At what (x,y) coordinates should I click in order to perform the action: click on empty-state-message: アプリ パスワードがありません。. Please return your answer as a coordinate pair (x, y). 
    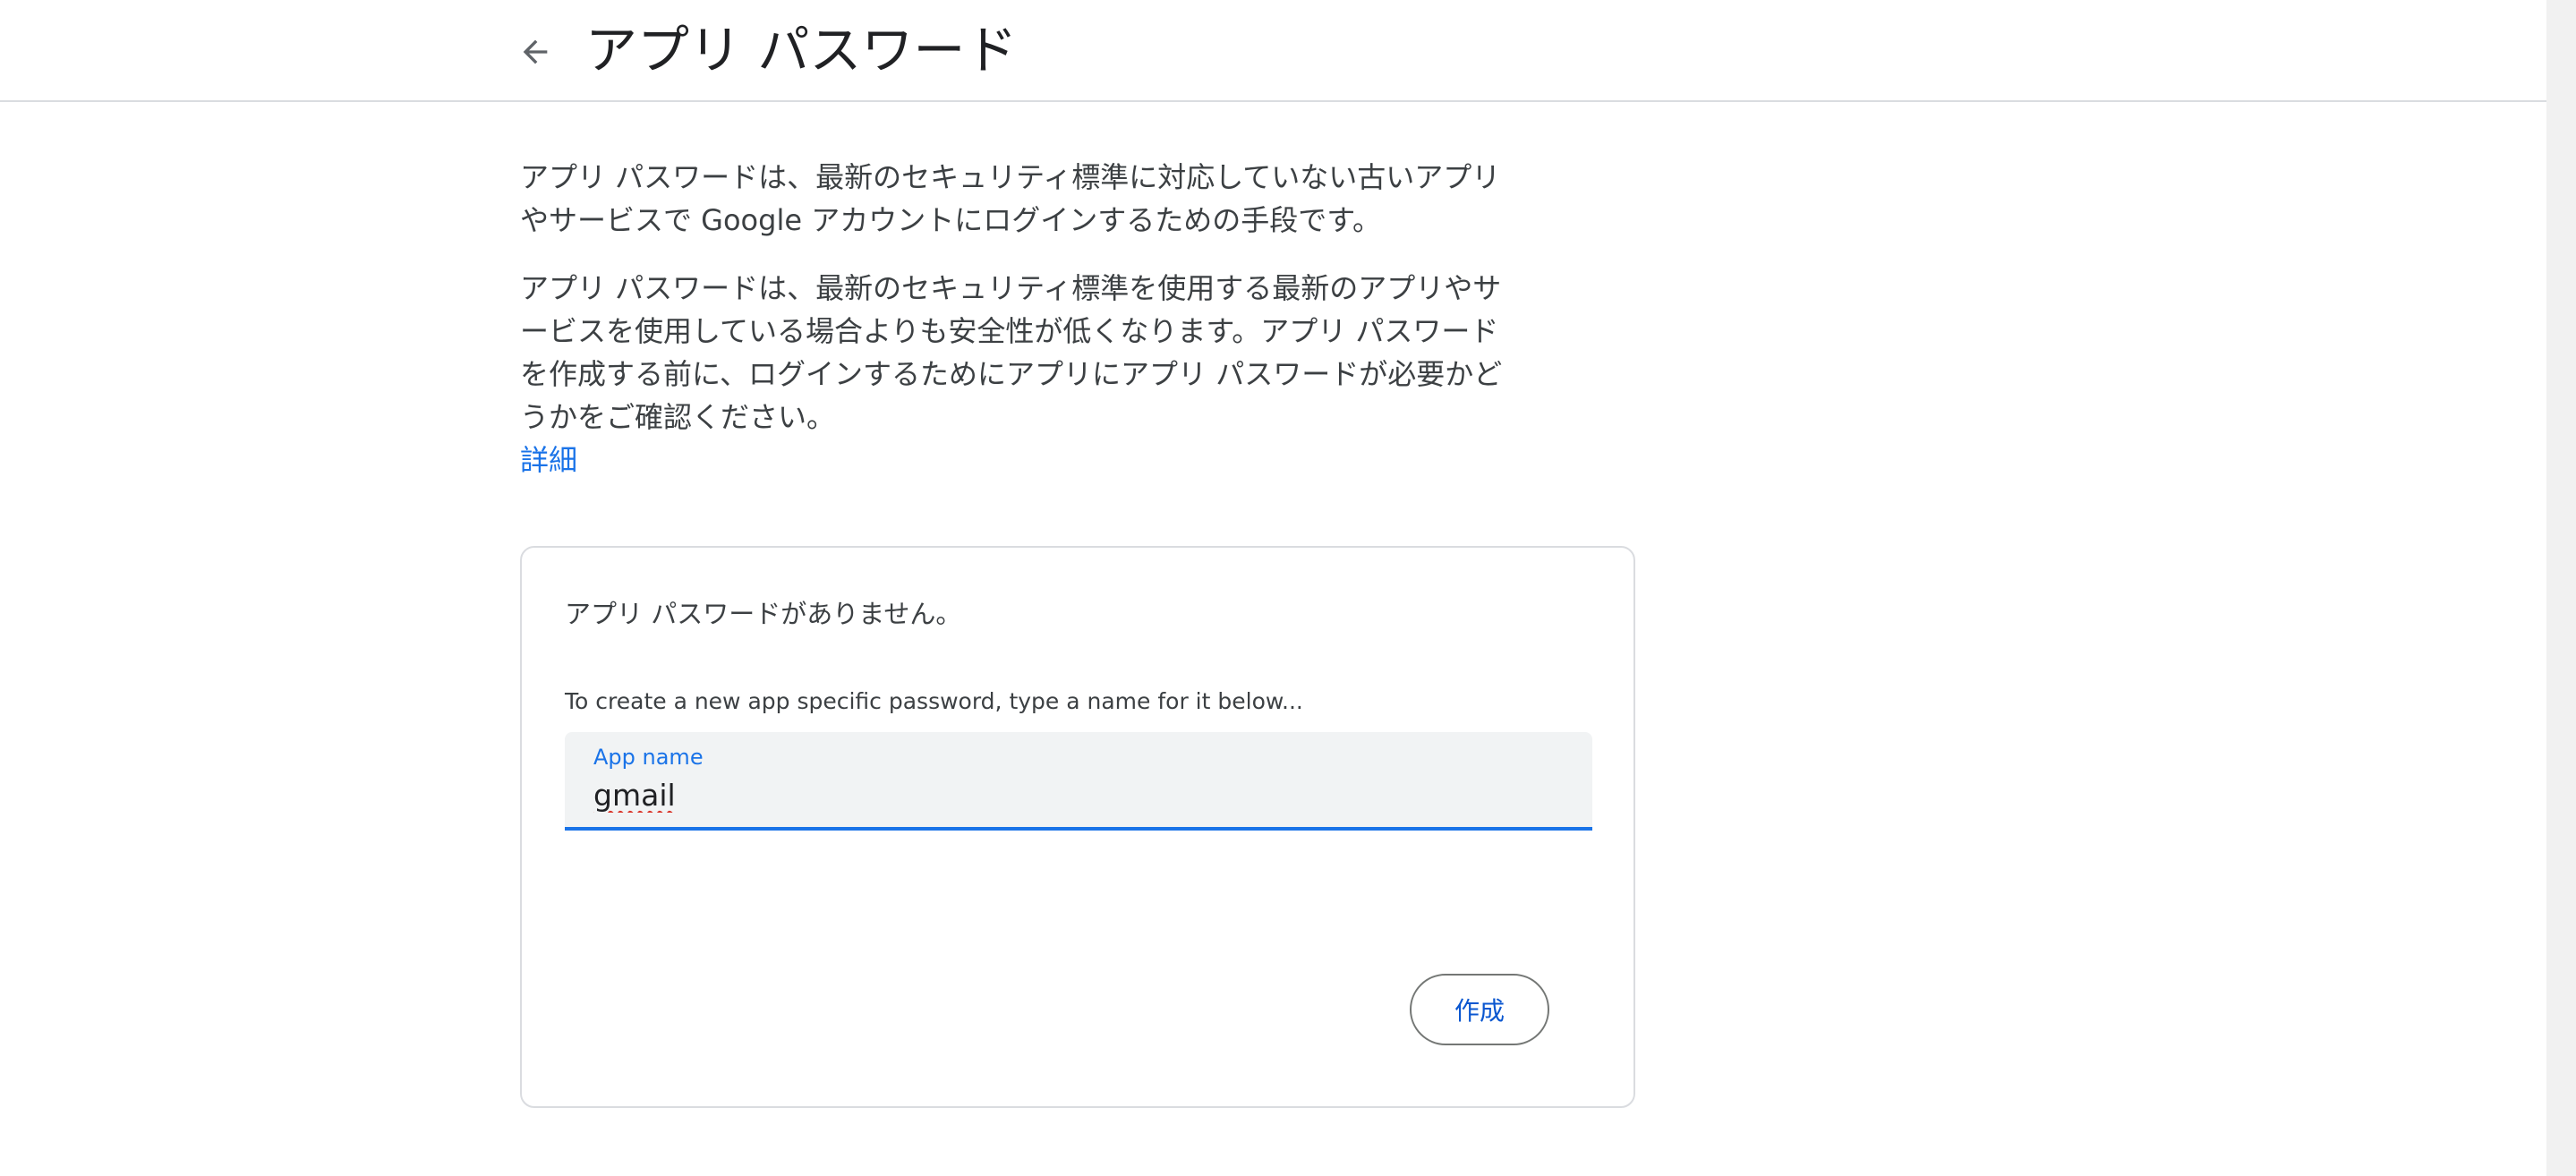
    Looking at the image, I should click on (763, 614).